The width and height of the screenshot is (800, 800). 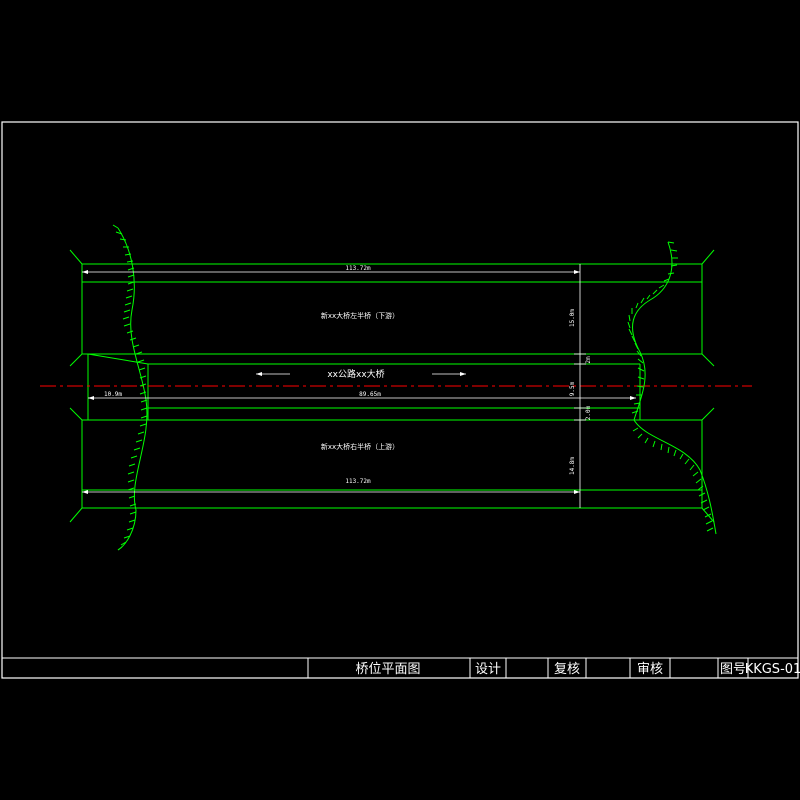 What do you see at coordinates (387, 669) in the screenshot?
I see `drawing-title: 桥位平面图` at bounding box center [387, 669].